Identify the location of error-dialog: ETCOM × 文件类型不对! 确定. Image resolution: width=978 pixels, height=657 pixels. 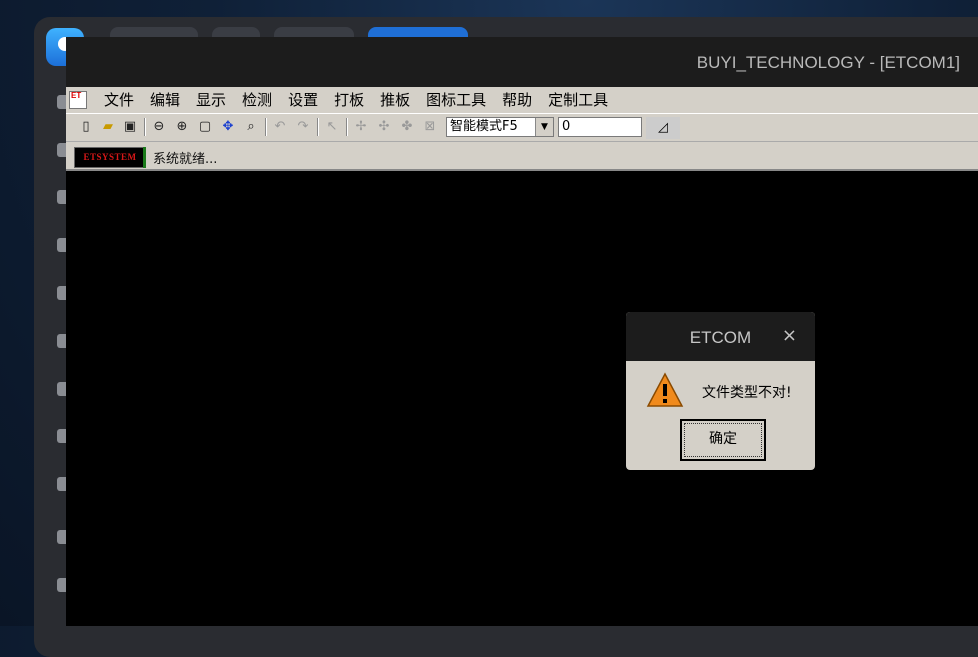
(720, 391).